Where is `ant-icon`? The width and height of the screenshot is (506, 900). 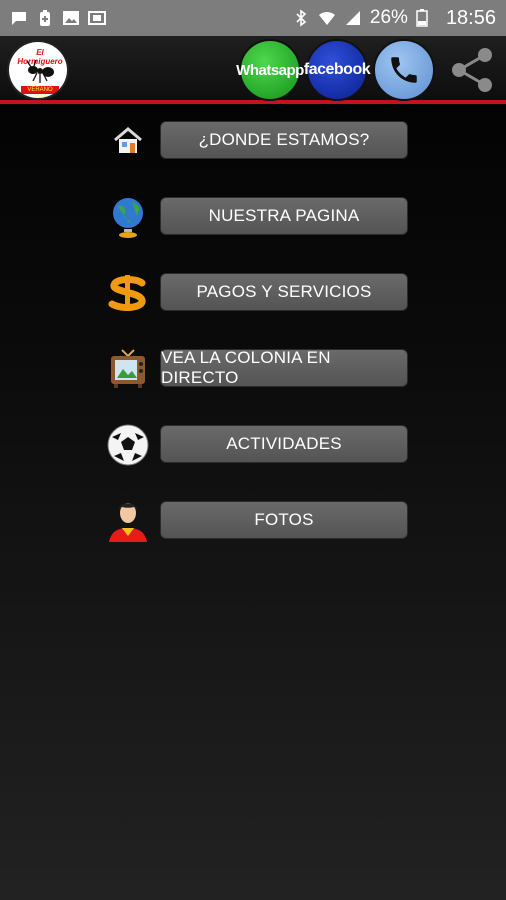 ant-icon is located at coordinates (40, 71).